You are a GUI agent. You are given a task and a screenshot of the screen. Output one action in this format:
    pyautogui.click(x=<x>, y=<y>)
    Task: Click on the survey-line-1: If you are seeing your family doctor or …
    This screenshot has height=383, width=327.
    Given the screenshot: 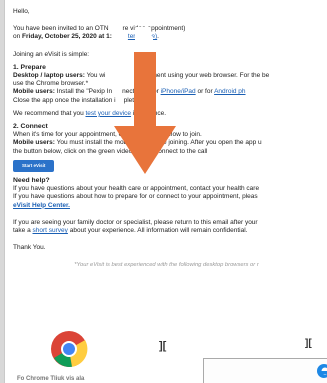 What is the action you would take?
    pyautogui.click(x=135, y=222)
    